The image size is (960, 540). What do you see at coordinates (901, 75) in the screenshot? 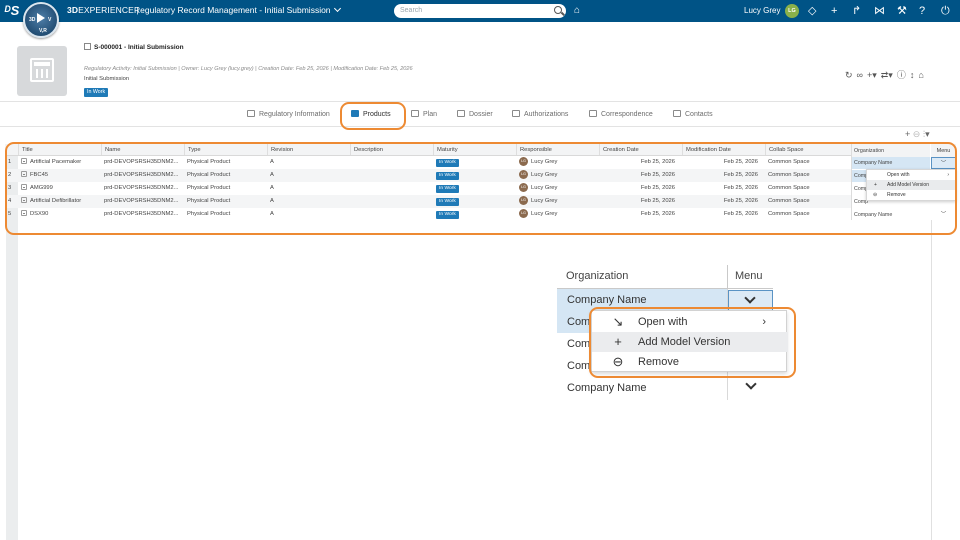
I see `info-icon: ⓘ` at bounding box center [901, 75].